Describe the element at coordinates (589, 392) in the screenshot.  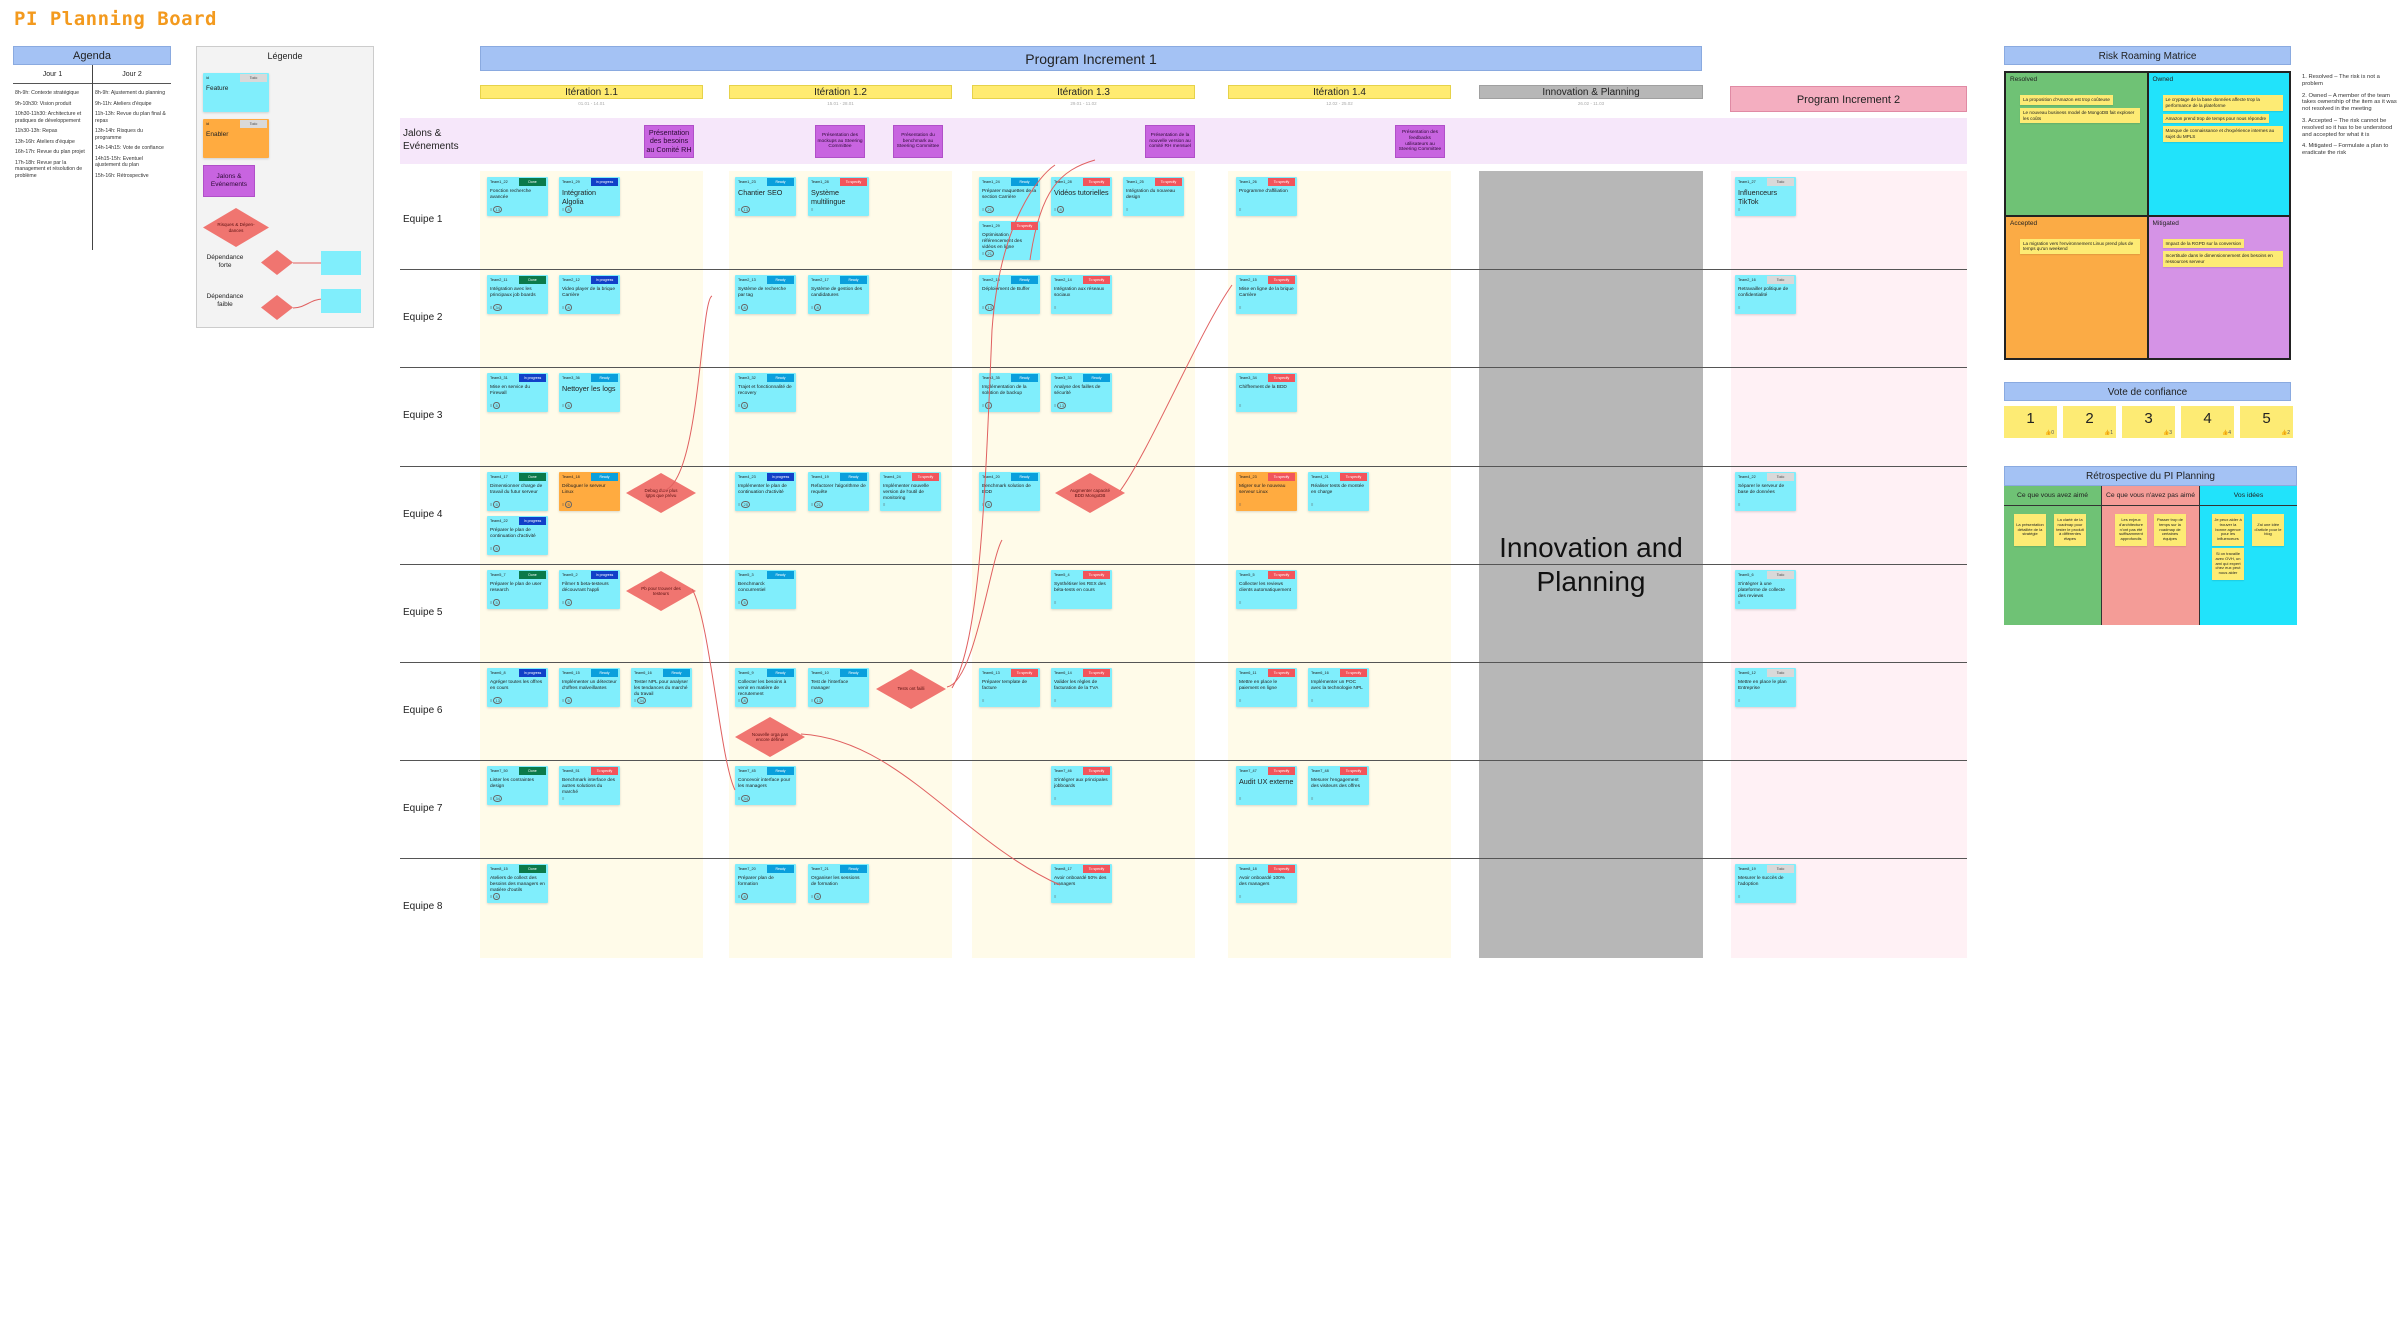
I see `feature-card: Team3_36 Ready Nettoyer les logs ≡ 5` at that location.